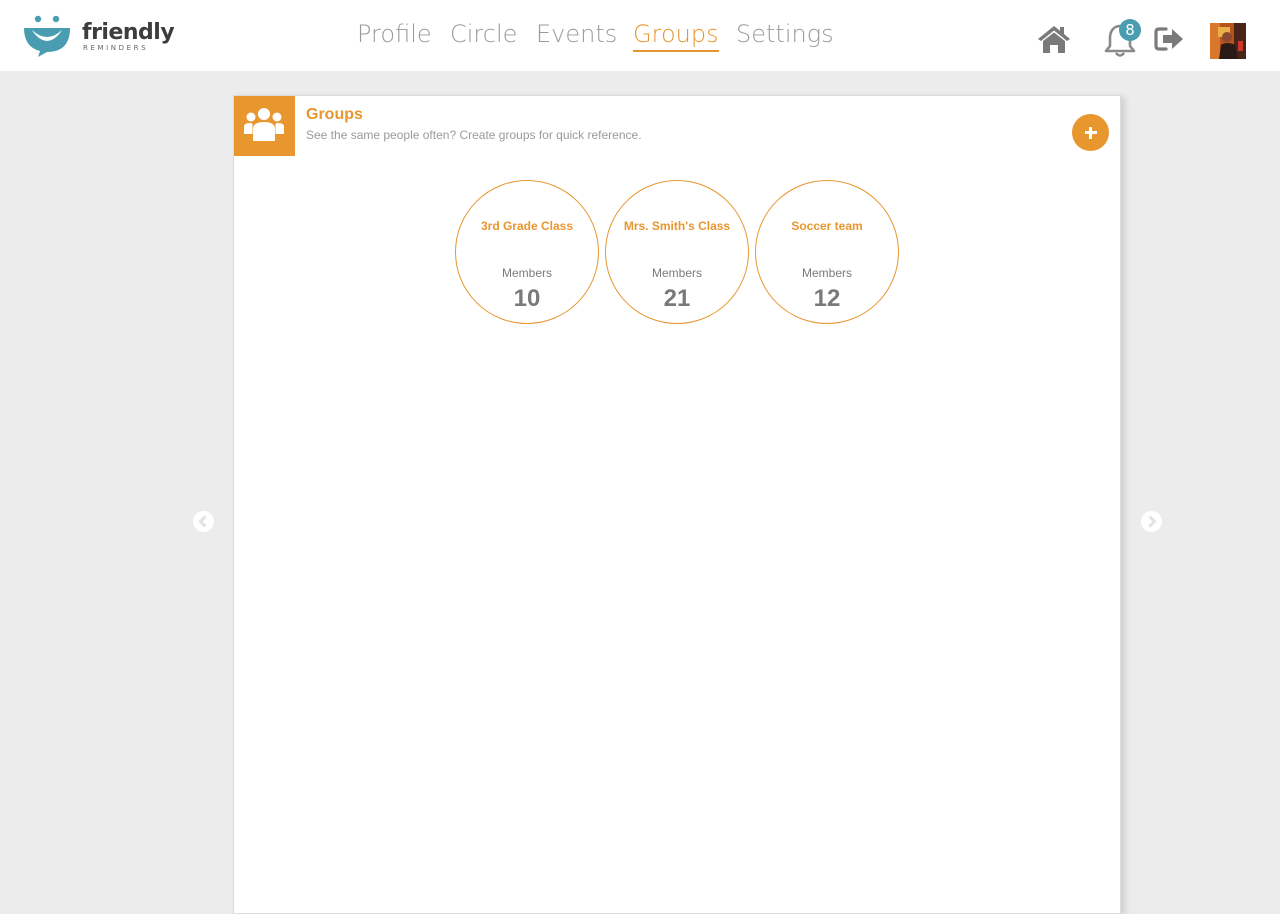 This screenshot has height=914, width=1280. I want to click on group-name: 3rd Grade Class, so click(527, 226).